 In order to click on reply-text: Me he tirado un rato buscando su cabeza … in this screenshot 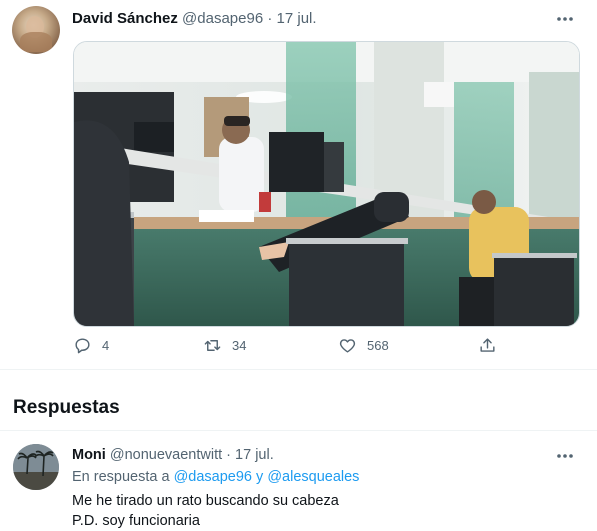, I will do `click(205, 511)`.